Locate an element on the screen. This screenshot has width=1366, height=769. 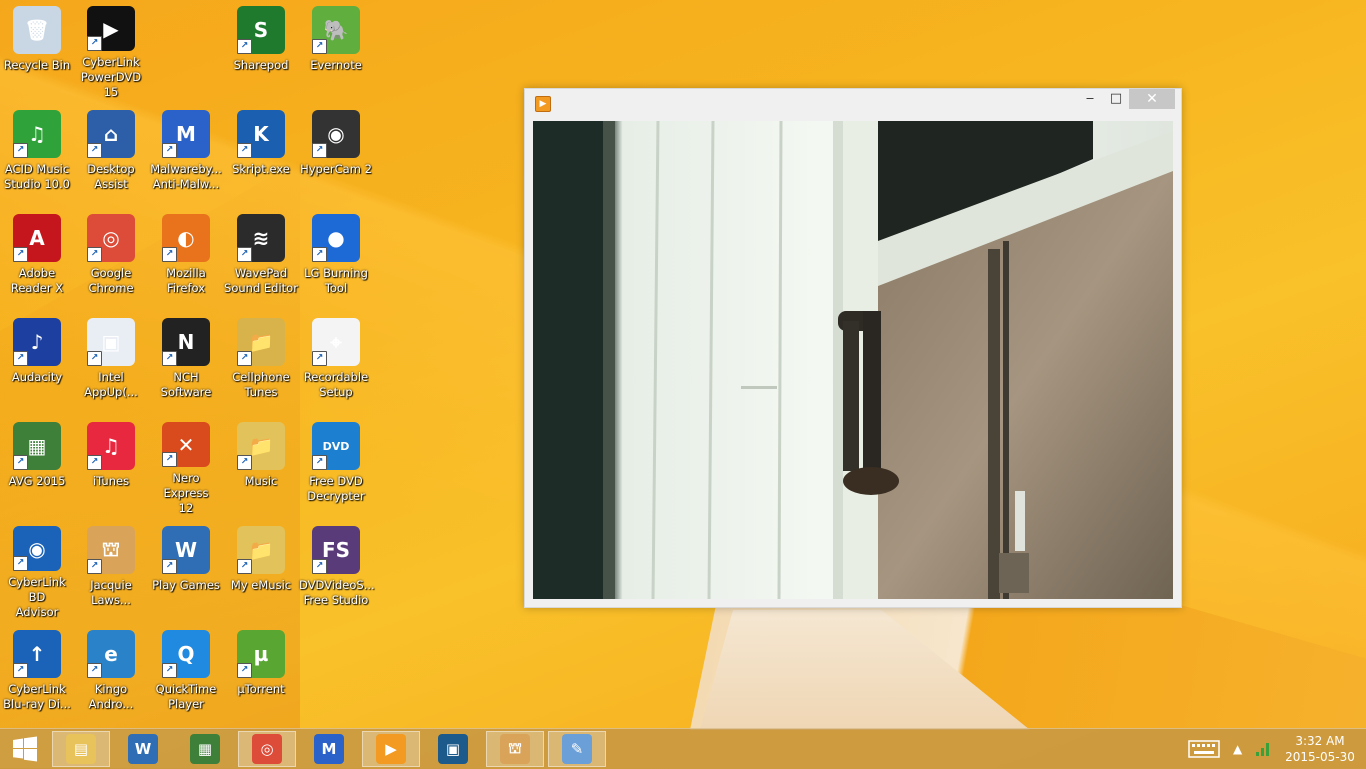
desktop-icon: N ↗ NCH Software is located at coordinates (186, 362).